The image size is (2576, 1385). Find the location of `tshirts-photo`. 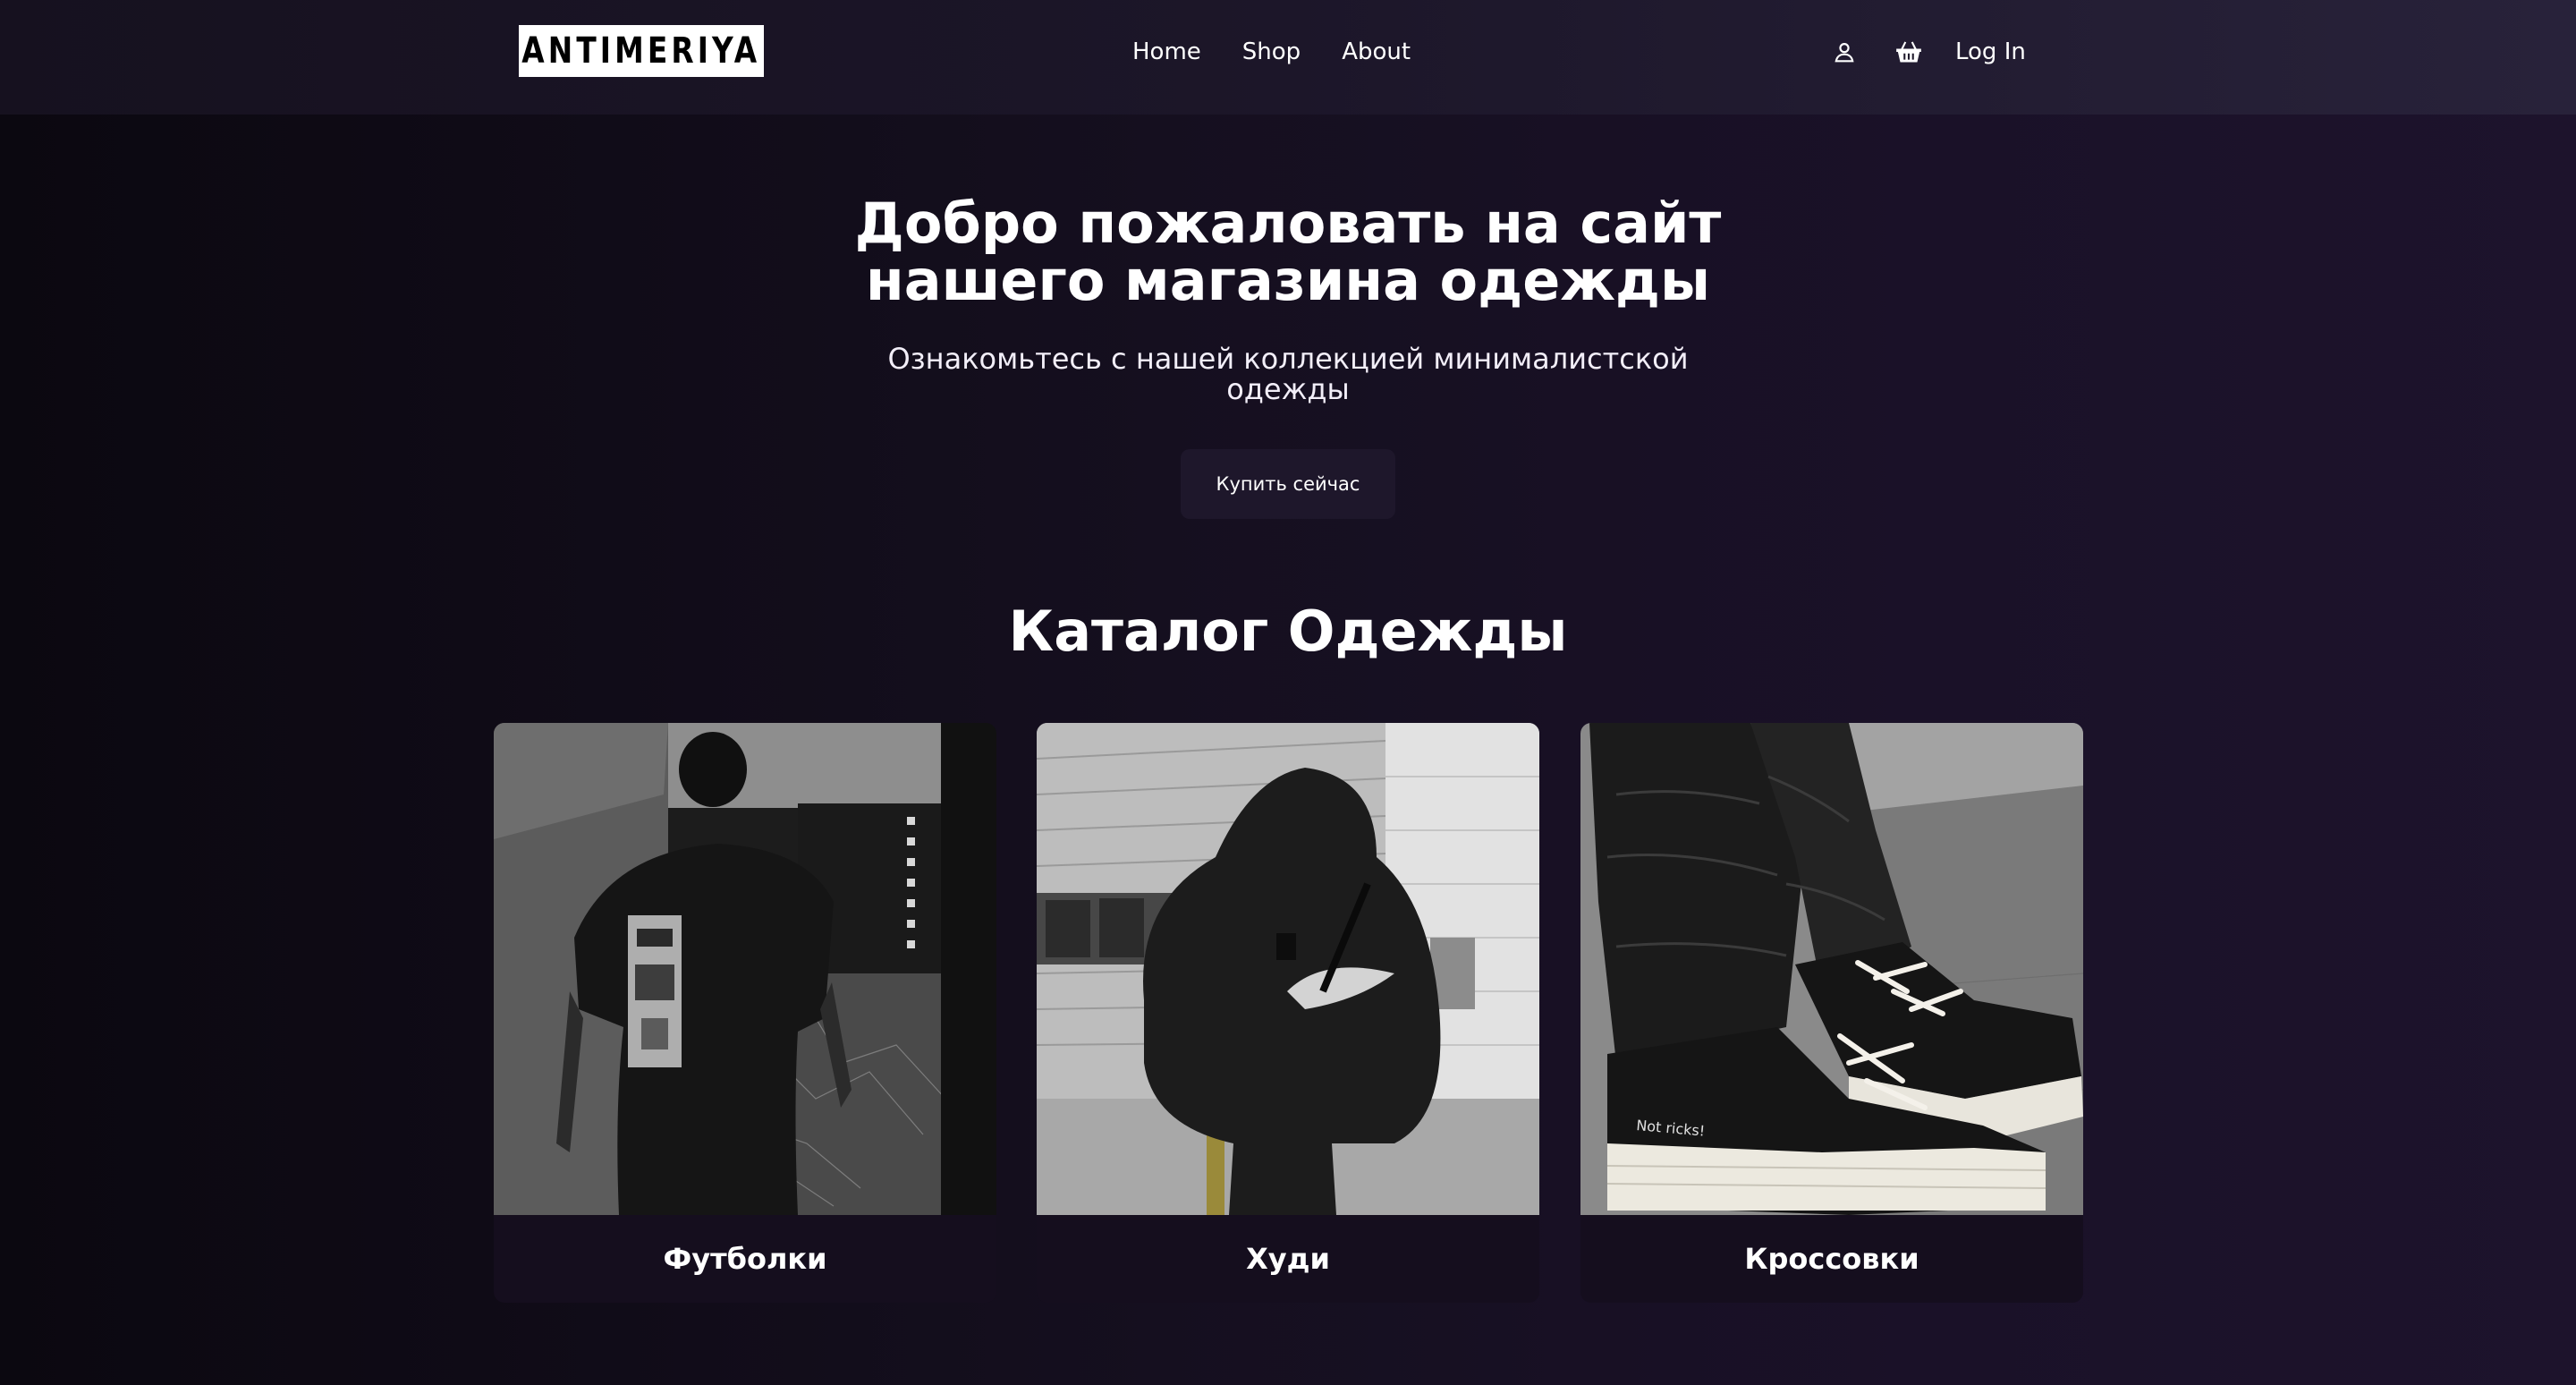

tshirts-photo is located at coordinates (745, 969).